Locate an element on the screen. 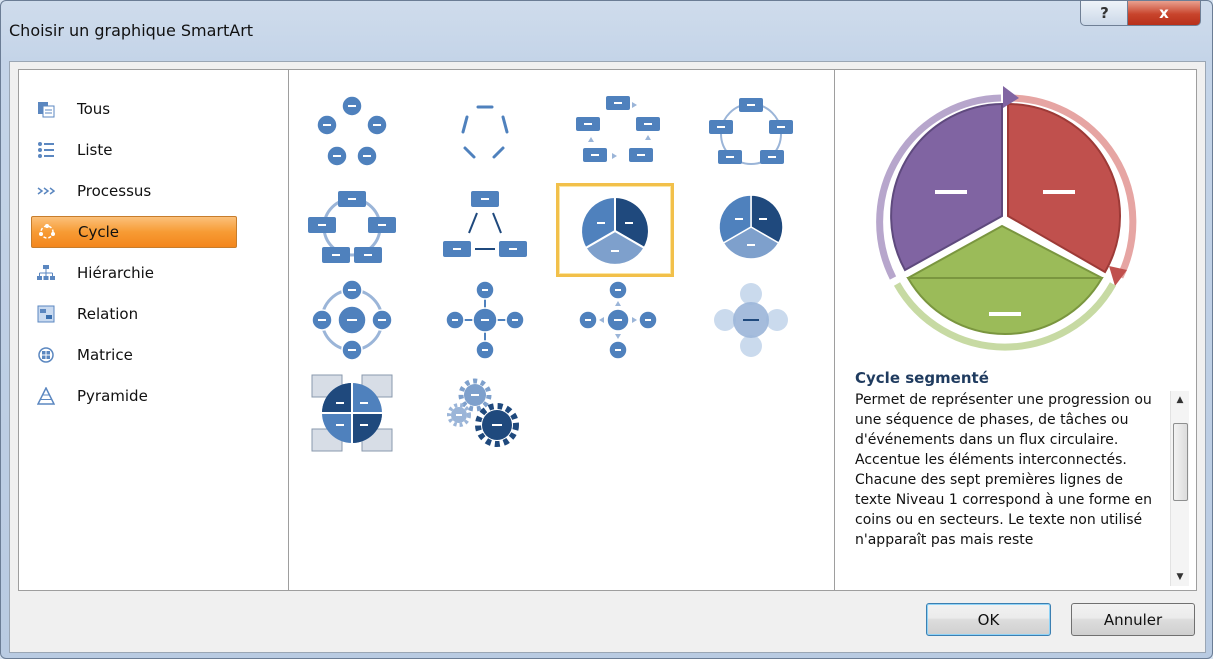  title-bar: Choisir un graphique SmartArt ? x is located at coordinates (606, 31).